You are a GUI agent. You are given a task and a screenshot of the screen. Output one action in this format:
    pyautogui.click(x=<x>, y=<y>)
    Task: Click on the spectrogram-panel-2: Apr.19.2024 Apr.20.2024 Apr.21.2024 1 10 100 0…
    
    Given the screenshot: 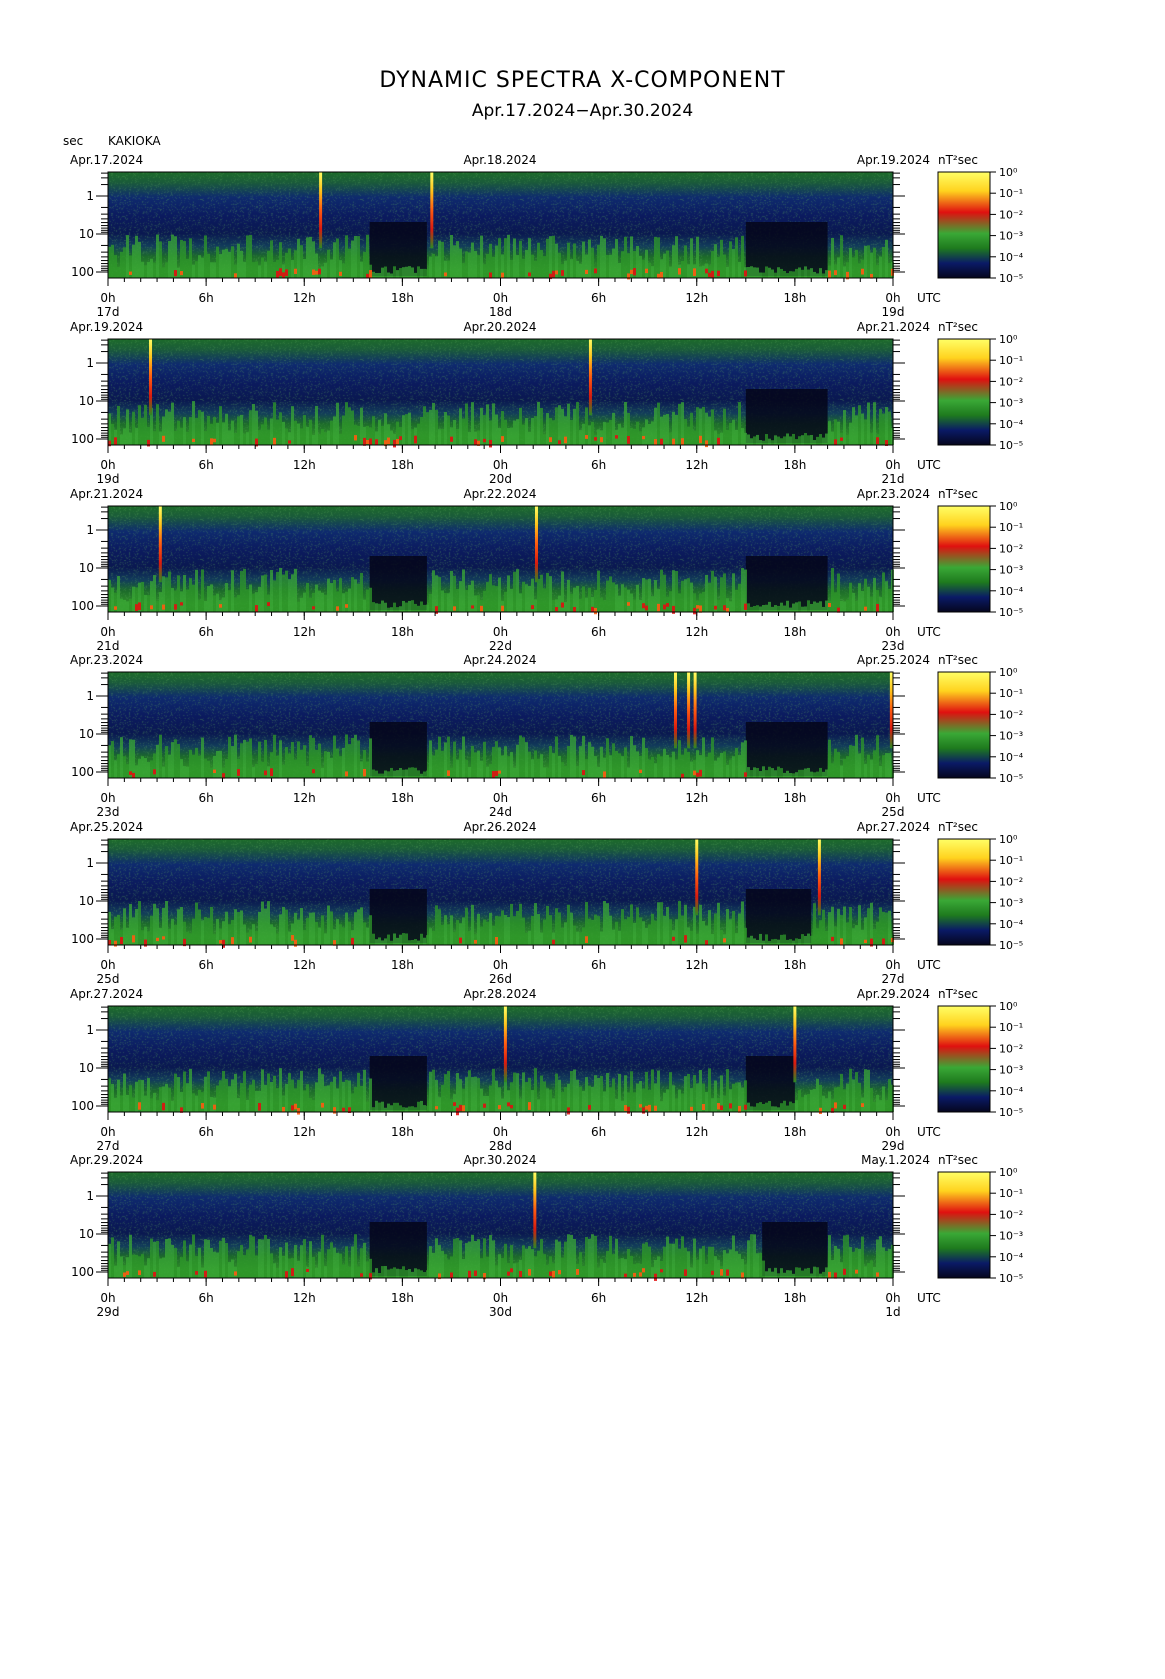 What is the action you would take?
    pyautogui.click(x=547, y=403)
    